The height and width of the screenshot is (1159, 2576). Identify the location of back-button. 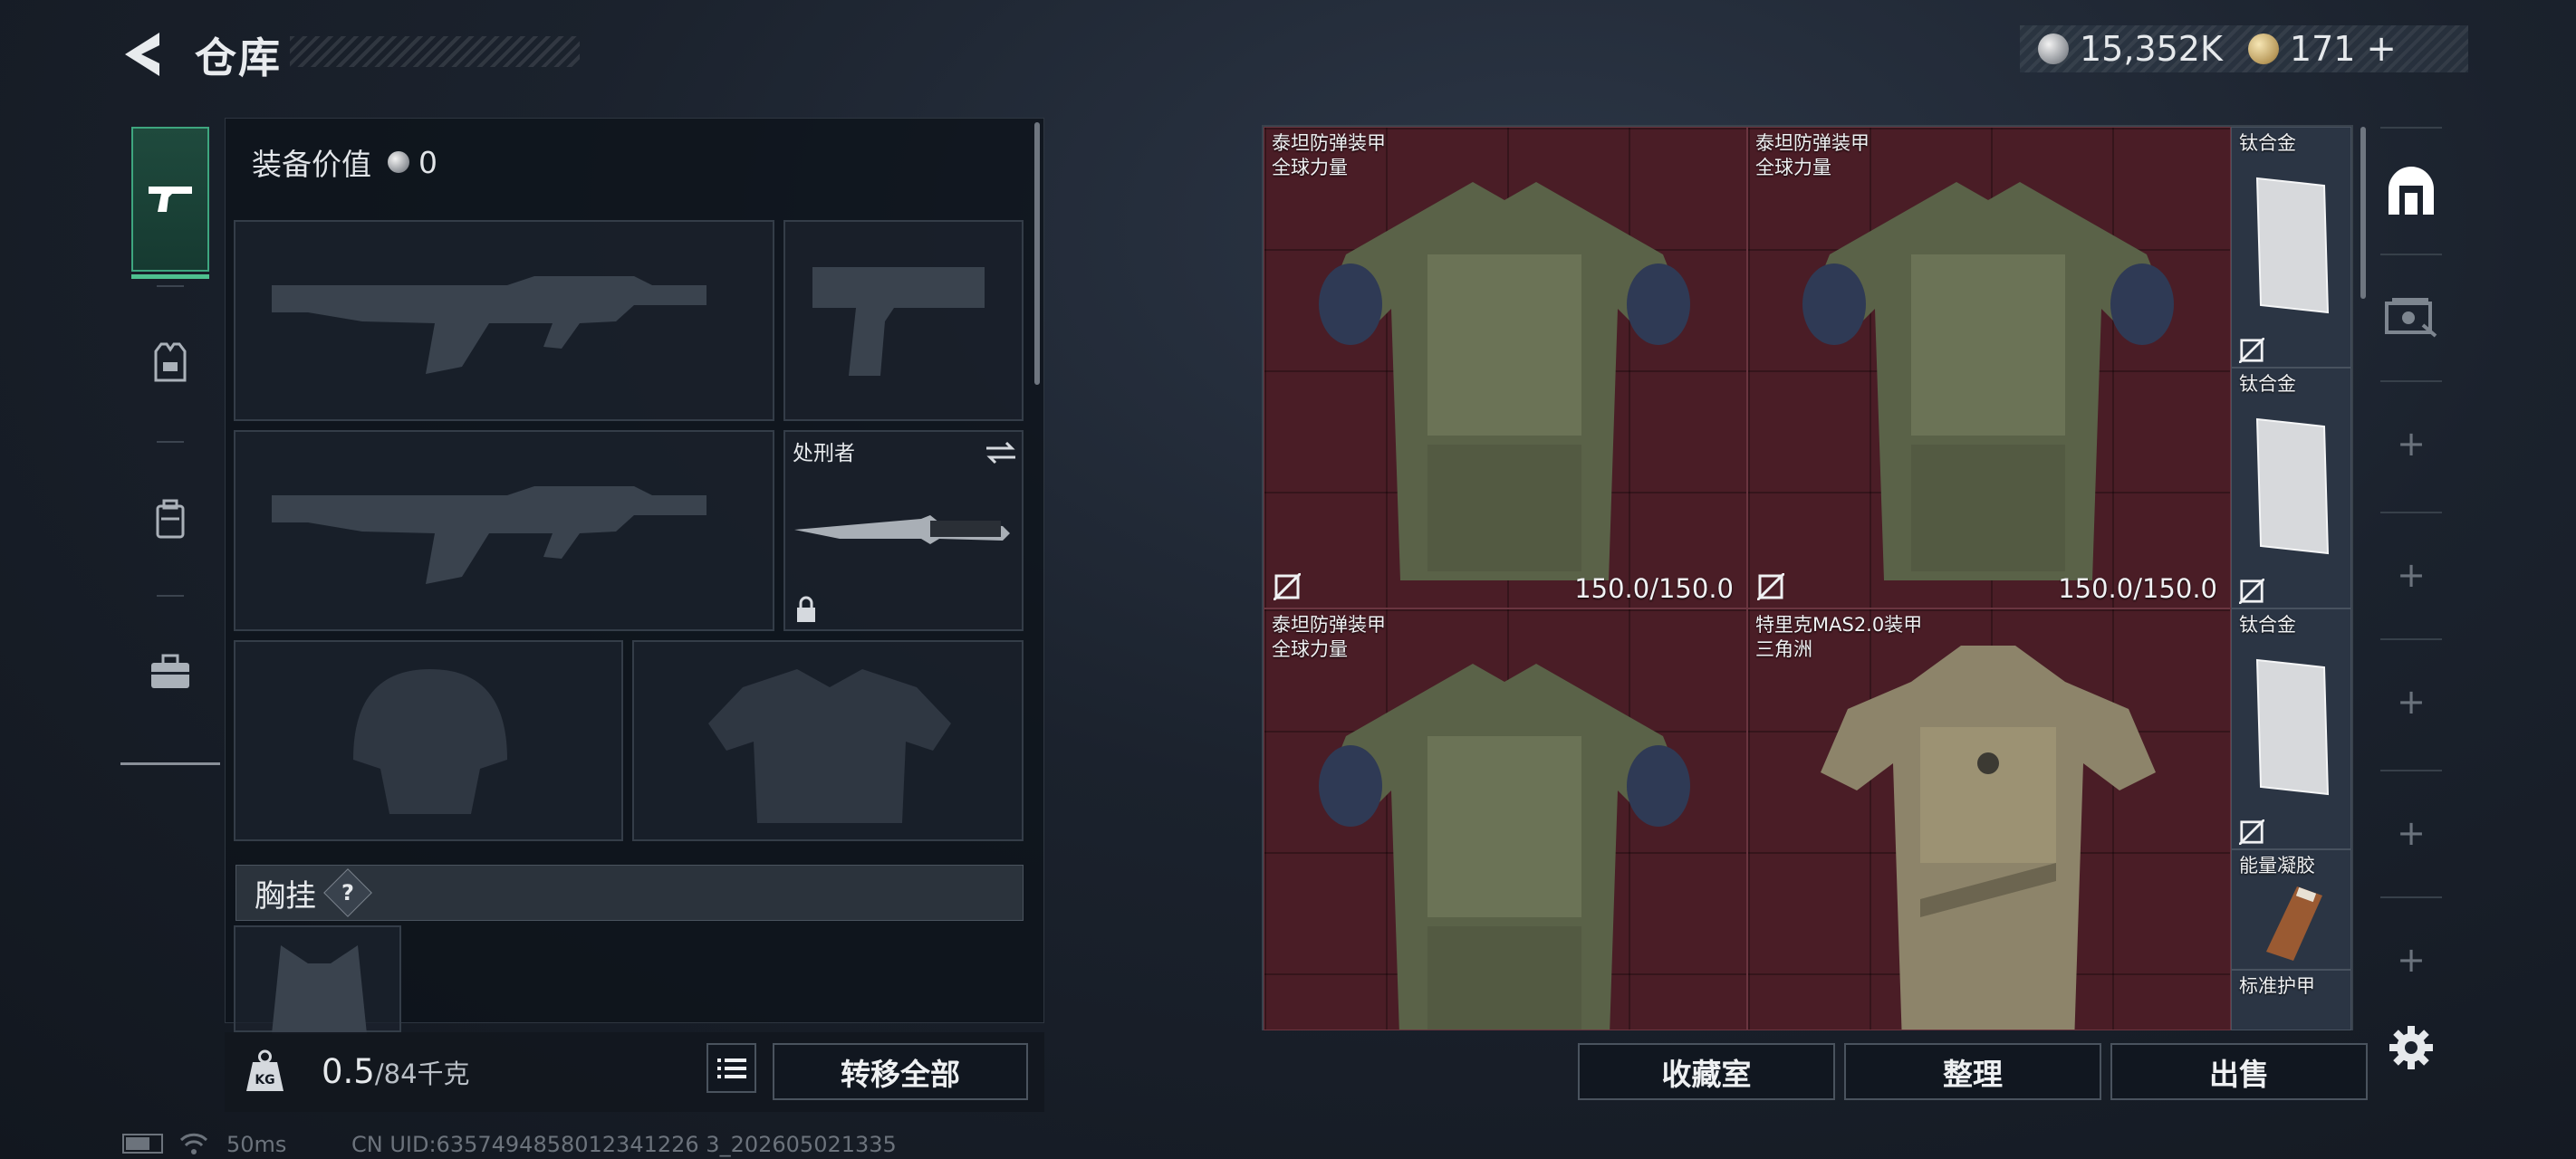
(145, 54).